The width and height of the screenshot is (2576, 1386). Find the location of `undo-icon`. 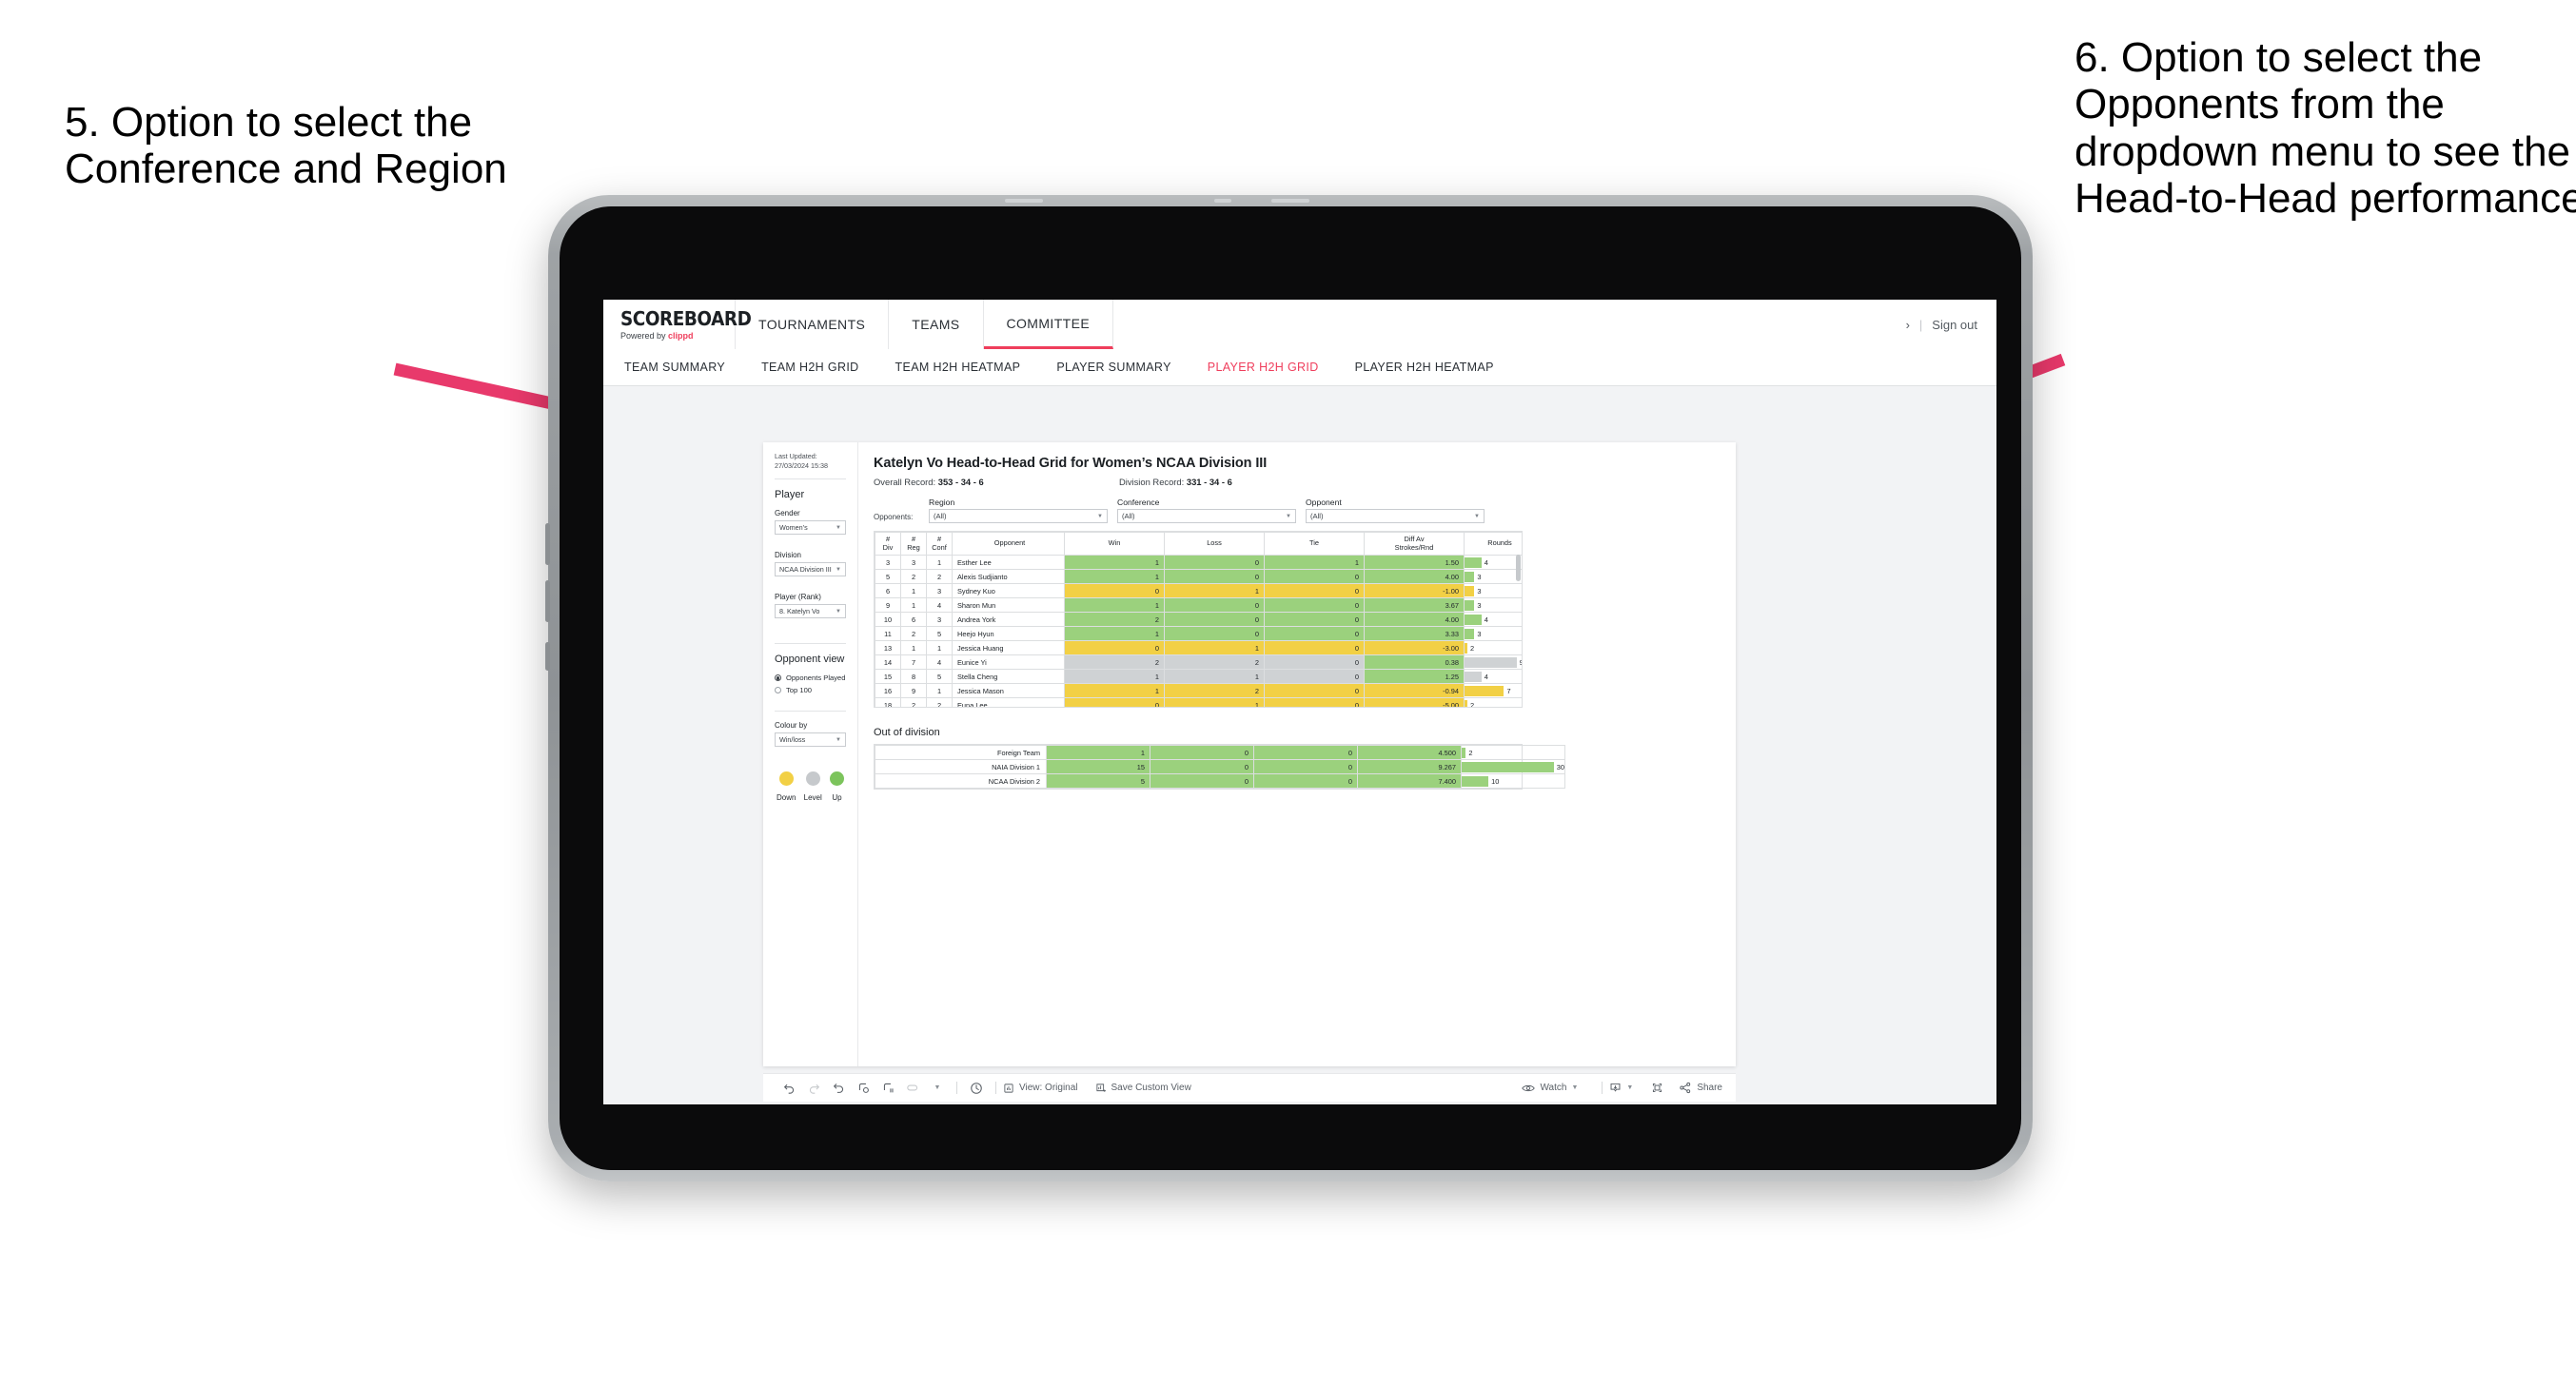

undo-icon is located at coordinates (789, 1088).